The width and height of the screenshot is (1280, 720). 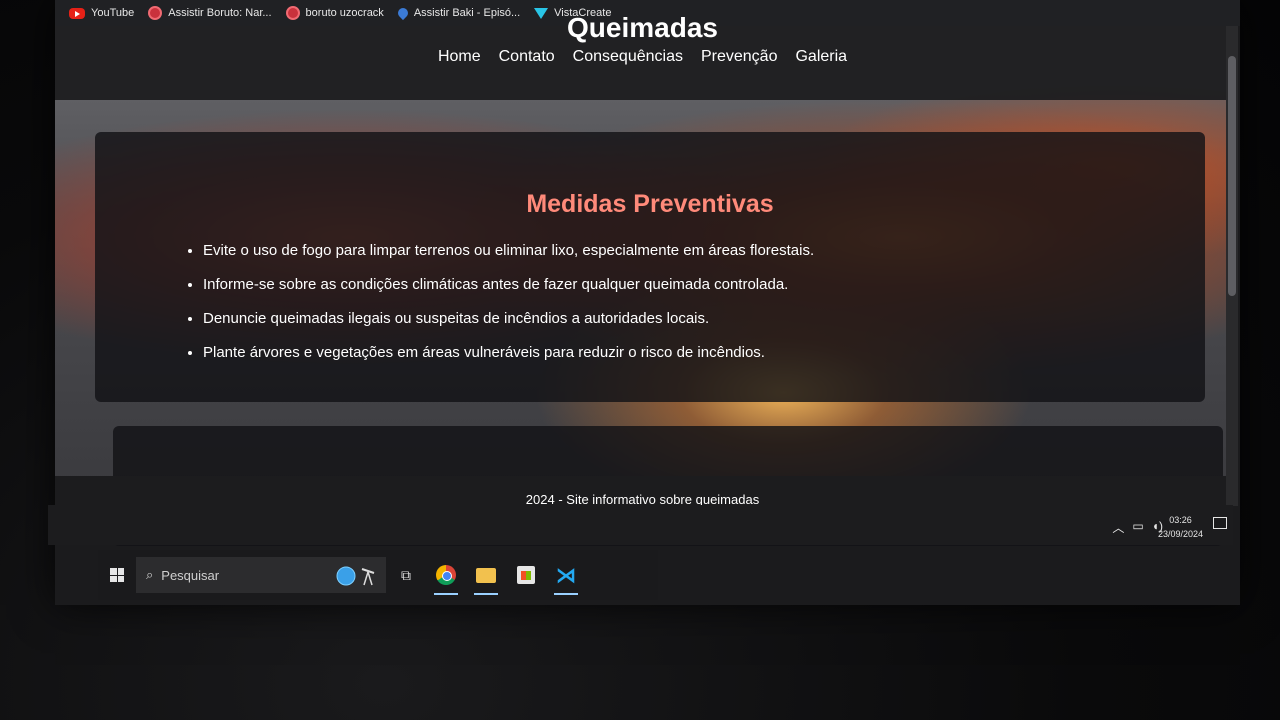 I want to click on file-explorer-button, so click(x=486, y=575).